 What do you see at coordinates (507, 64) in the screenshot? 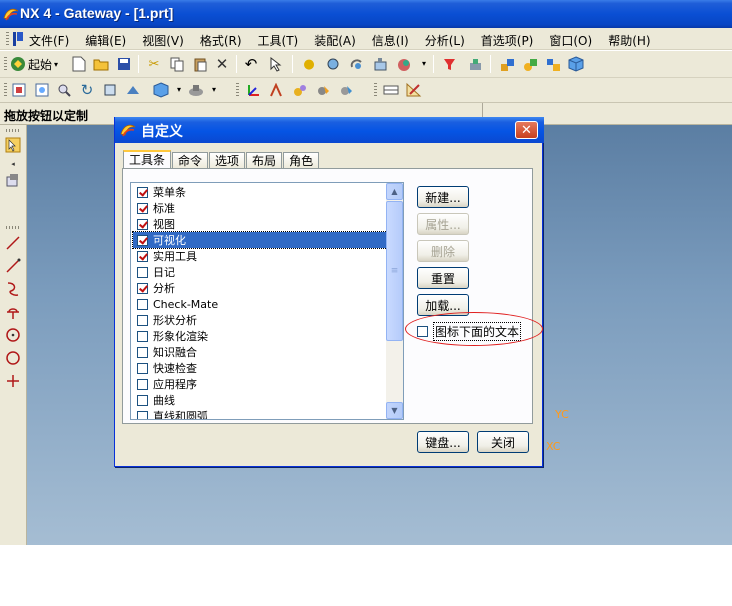
I see `assembly-icon` at bounding box center [507, 64].